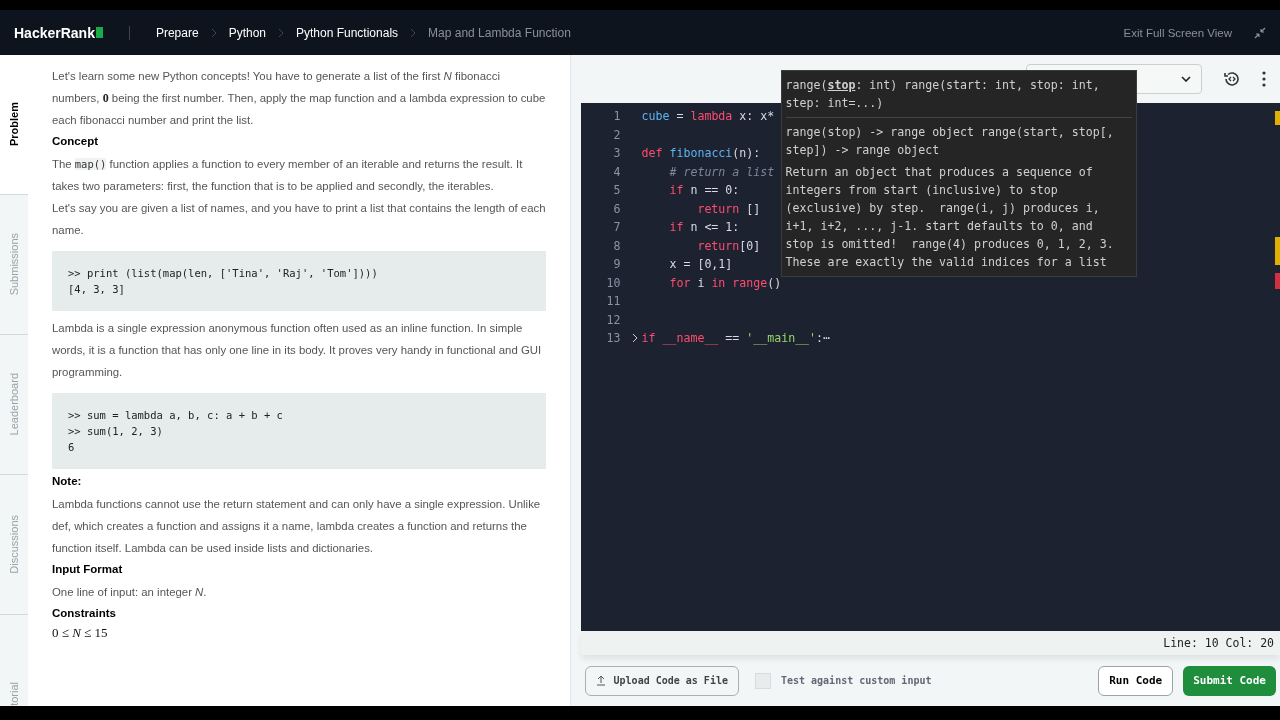 Image resolution: width=1280 pixels, height=720 pixels. I want to click on code-line: if n <= 1:, so click(704, 227).